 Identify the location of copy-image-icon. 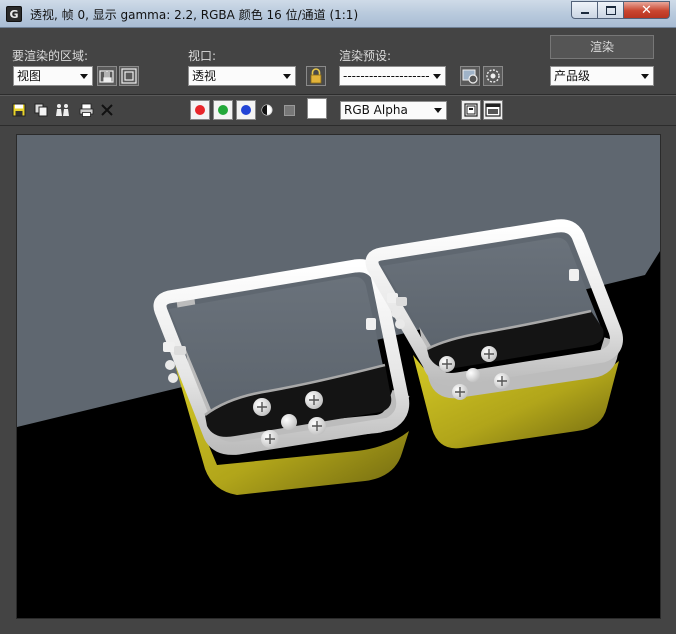
(41, 110).